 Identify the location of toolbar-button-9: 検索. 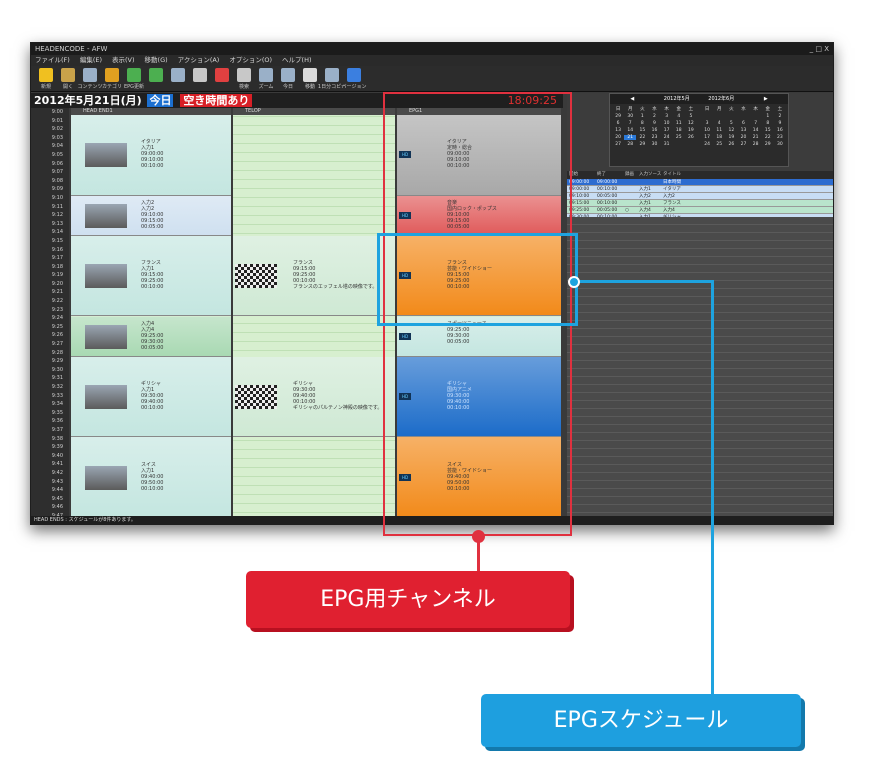
(244, 79).